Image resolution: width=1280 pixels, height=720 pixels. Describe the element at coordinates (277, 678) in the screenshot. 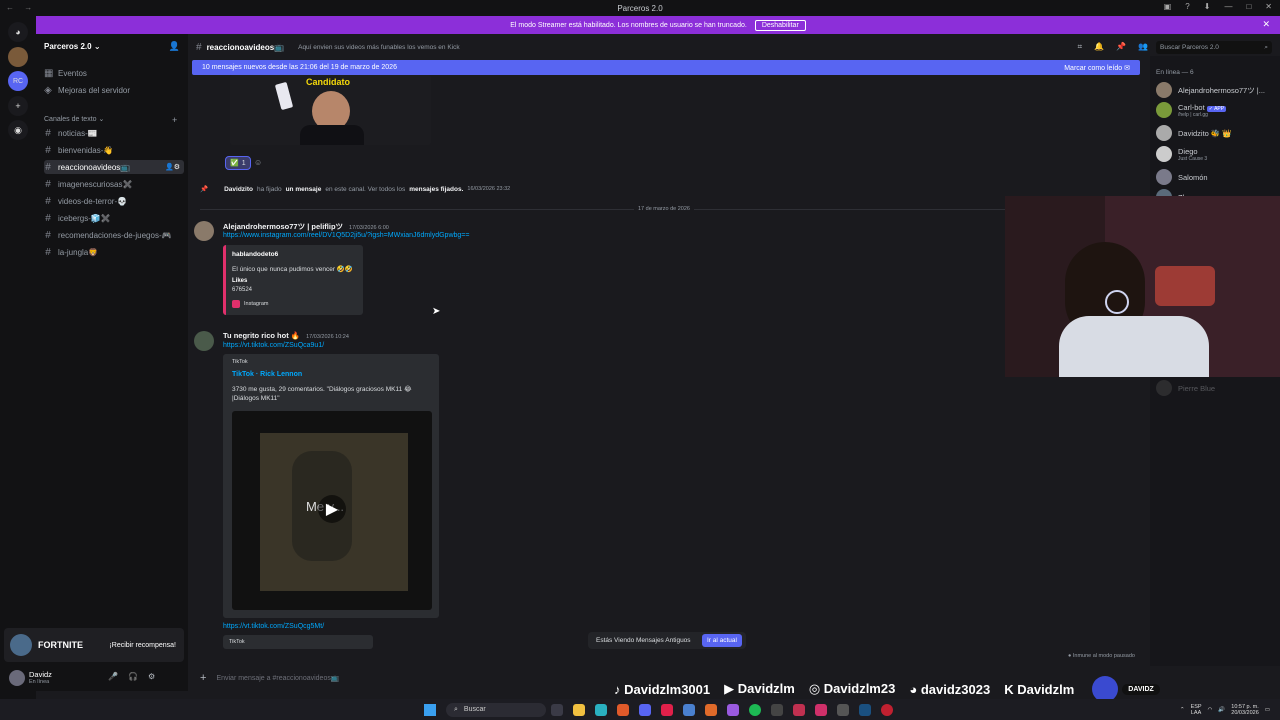

I see `message-input: Enviar mensaje a #reaccionoavideos📺` at that location.